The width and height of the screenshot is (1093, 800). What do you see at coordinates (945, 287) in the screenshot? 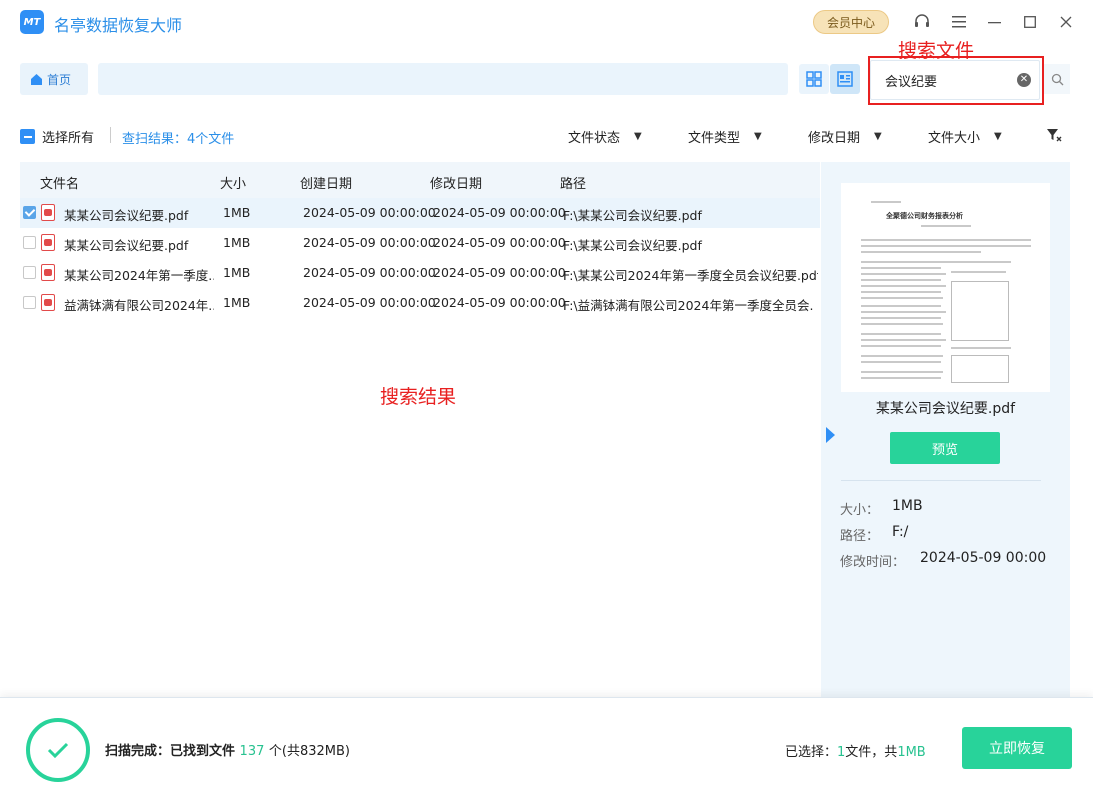
I see `document-thumbnail: 全聚德公司财务报表分析` at bounding box center [945, 287].